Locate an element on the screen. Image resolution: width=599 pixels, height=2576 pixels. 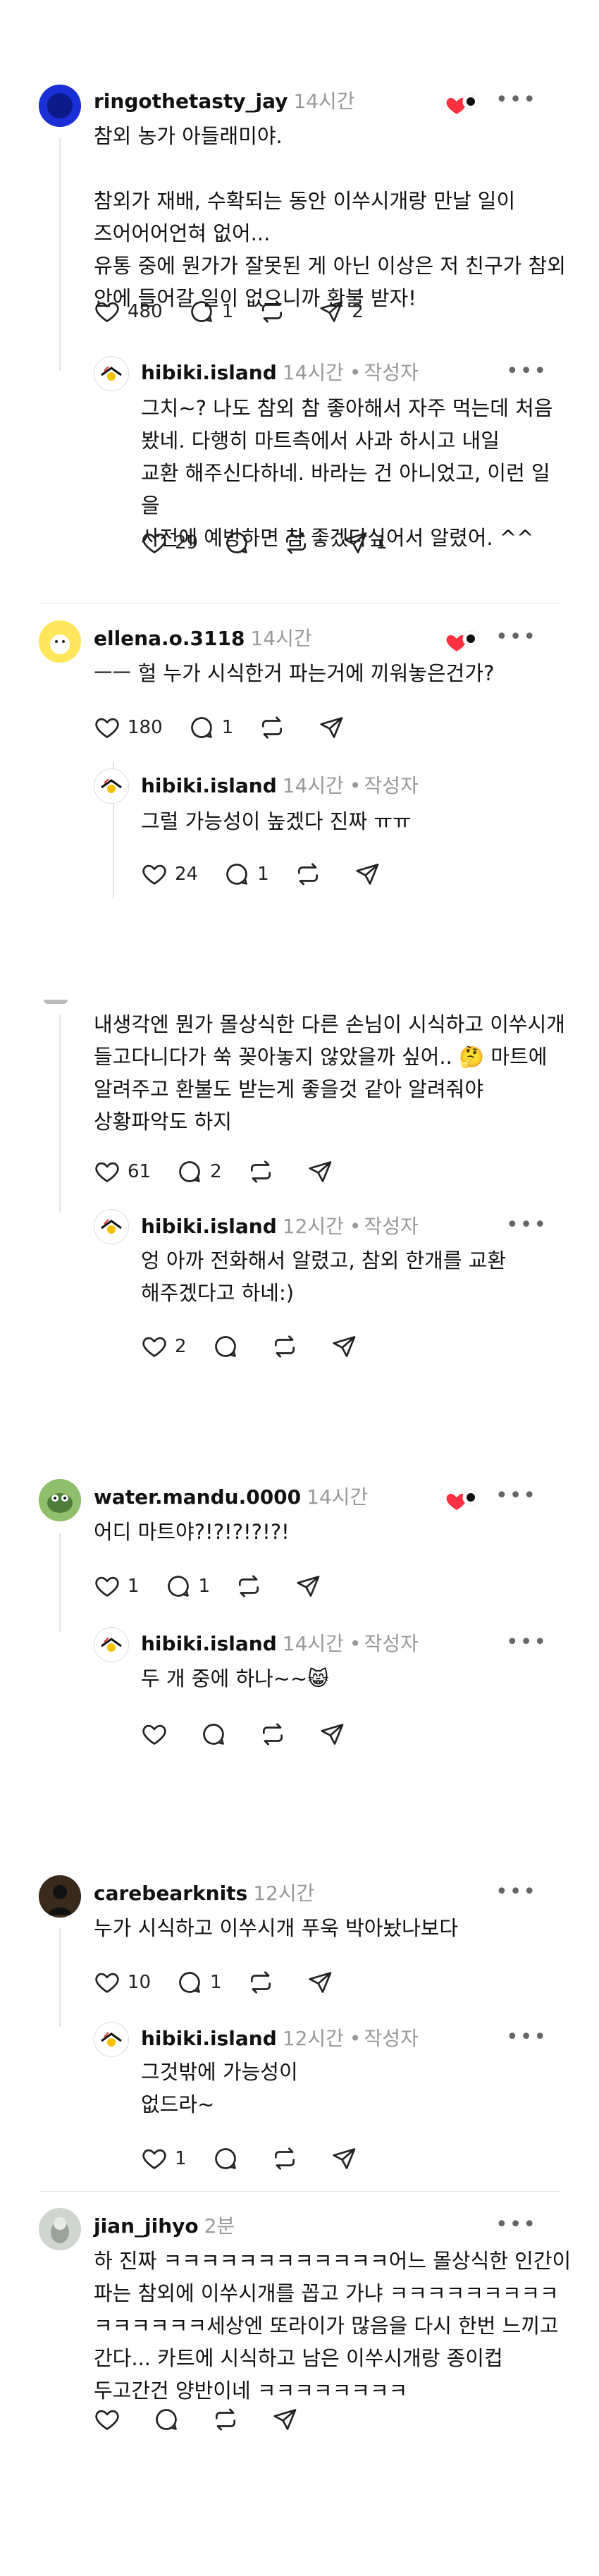
username: water.mandu.0000 14시간 is located at coordinates (231, 1496).